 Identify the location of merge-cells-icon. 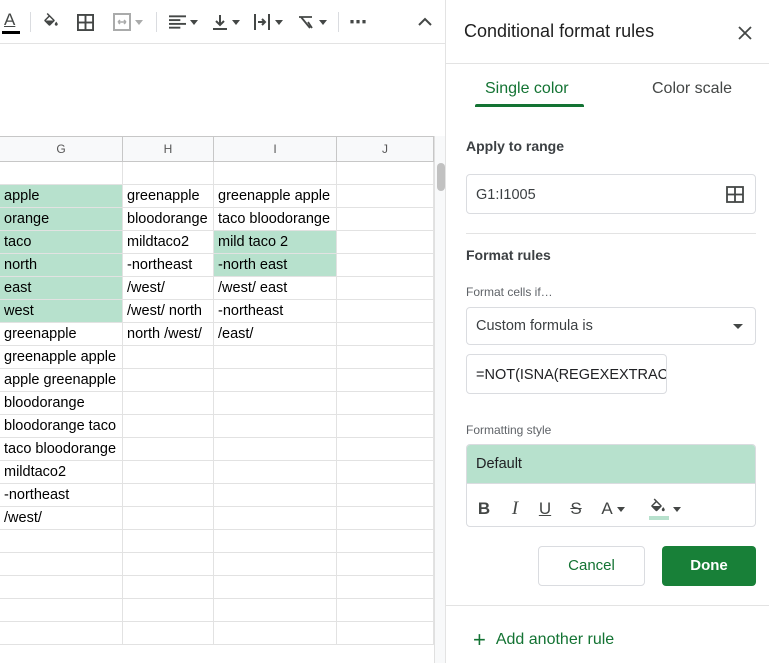
(128, 22).